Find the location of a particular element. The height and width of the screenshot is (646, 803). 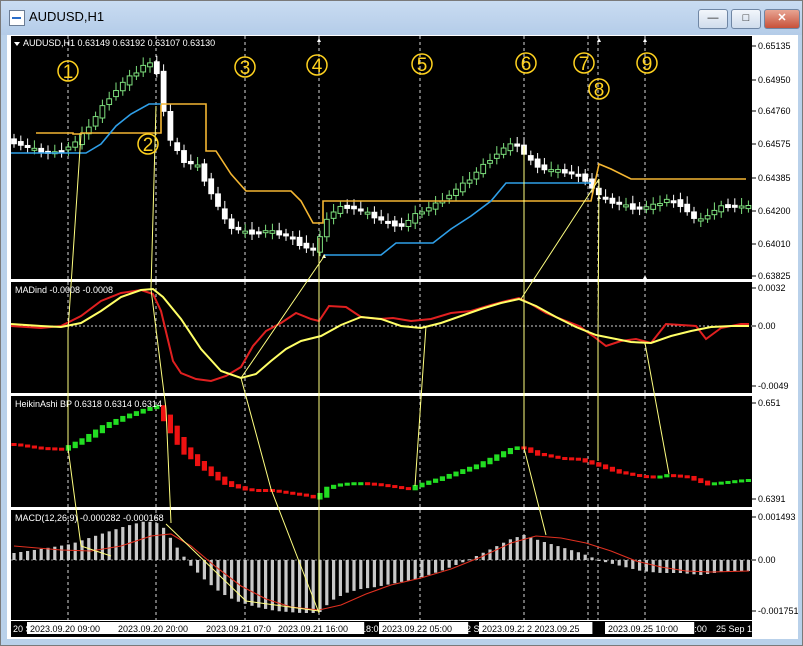

marker-number: 4 is located at coordinates (317, 66).